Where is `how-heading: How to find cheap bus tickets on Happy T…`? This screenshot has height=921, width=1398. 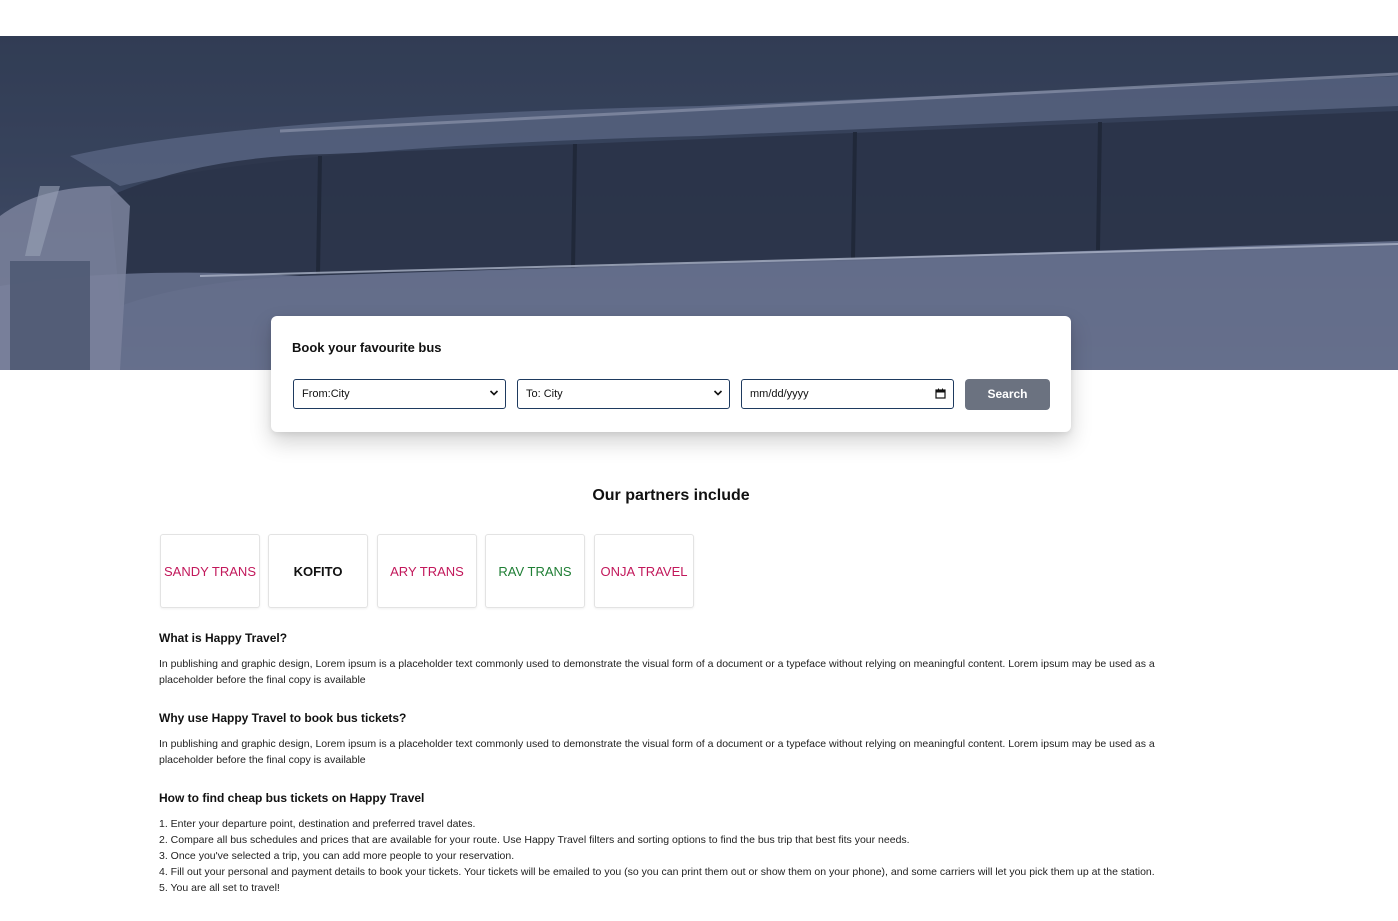 how-heading: How to find cheap bus tickets on Happy T… is located at coordinates (292, 798).